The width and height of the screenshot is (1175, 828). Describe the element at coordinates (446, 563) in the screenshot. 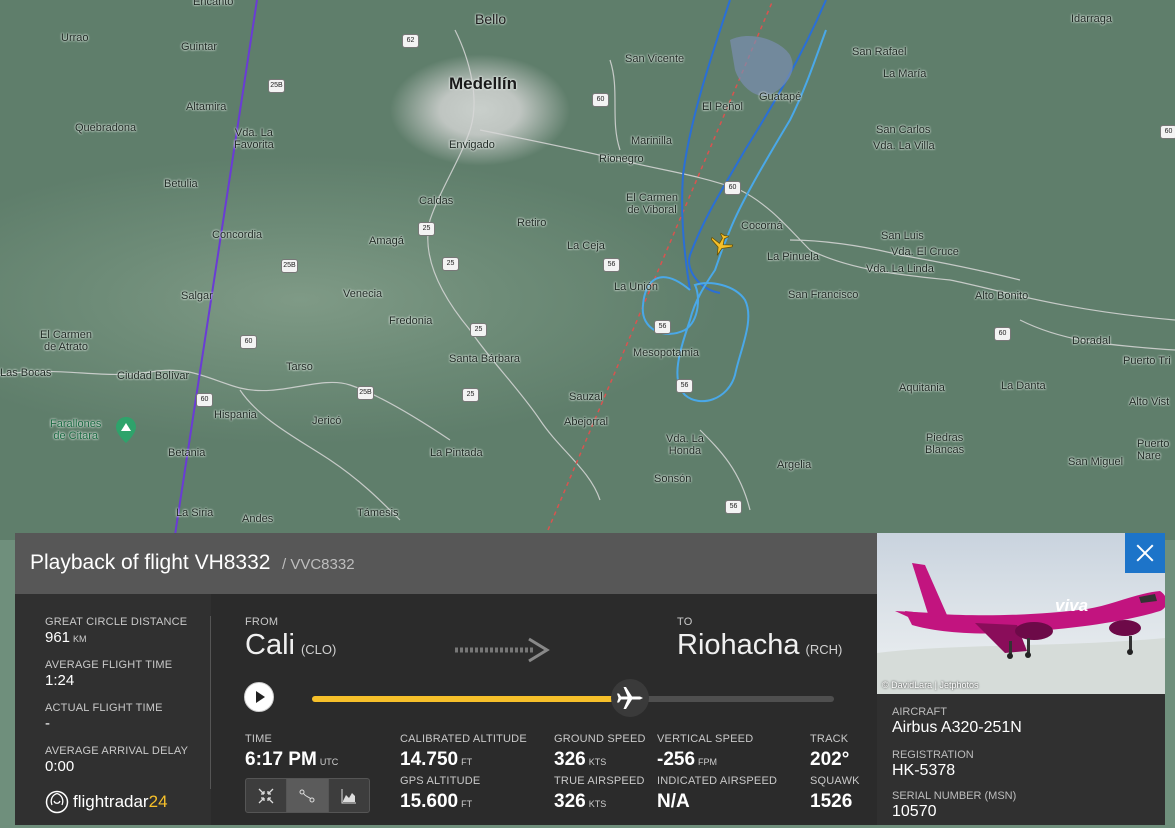

I see `panel-header: Playback of flight VH8332 / VVC8332` at that location.